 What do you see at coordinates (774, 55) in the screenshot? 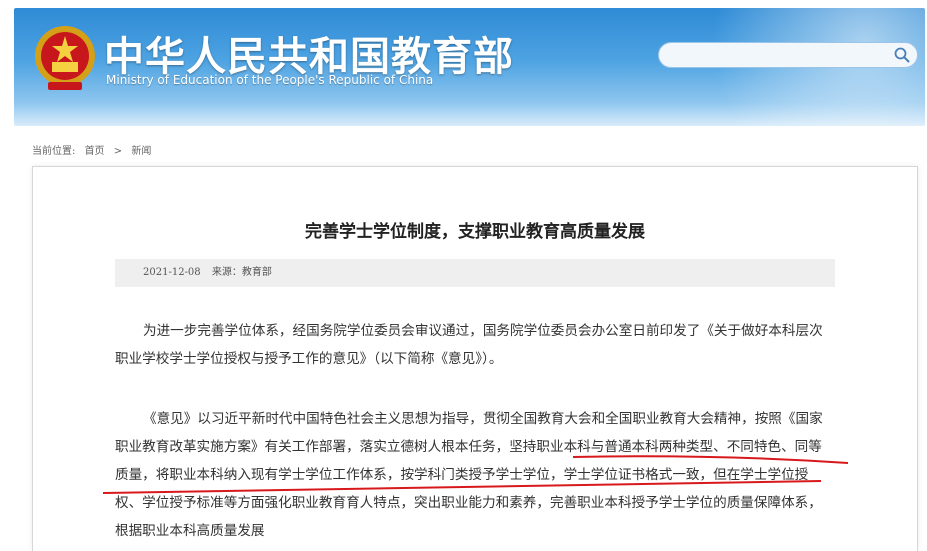
I see `search-input` at bounding box center [774, 55].